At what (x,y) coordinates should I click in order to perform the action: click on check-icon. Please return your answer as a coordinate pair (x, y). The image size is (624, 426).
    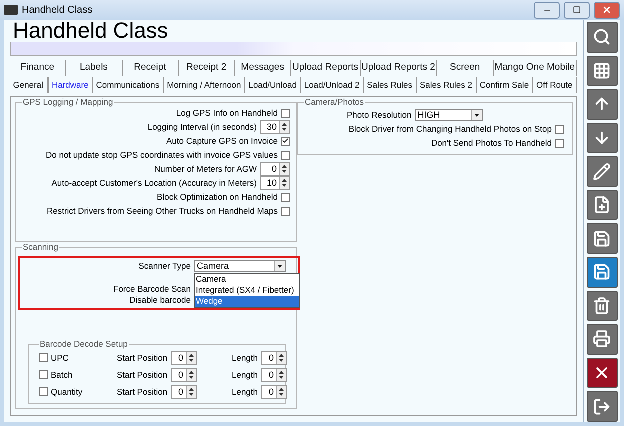
    Looking at the image, I should click on (285, 141).